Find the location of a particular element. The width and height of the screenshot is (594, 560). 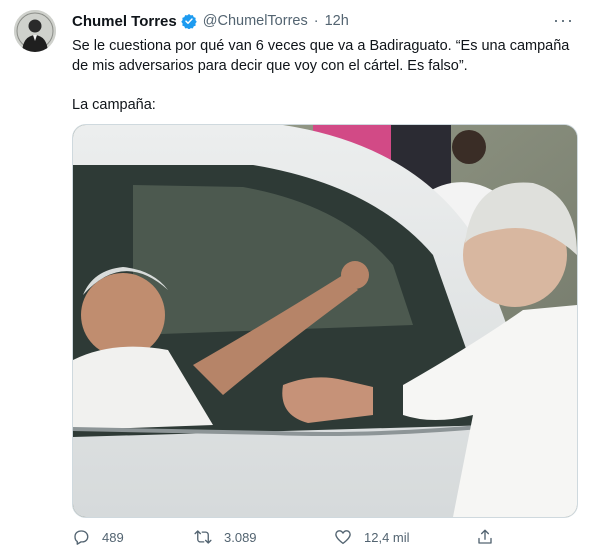

heart-icon is located at coordinates (343, 537).